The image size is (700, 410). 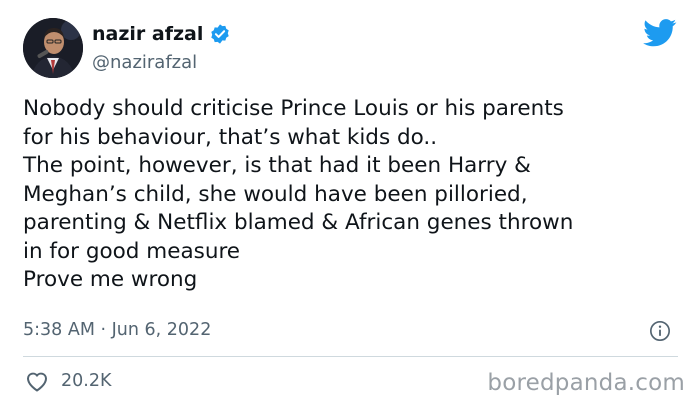 What do you see at coordinates (660, 33) in the screenshot?
I see `twitter-bird-icon` at bounding box center [660, 33].